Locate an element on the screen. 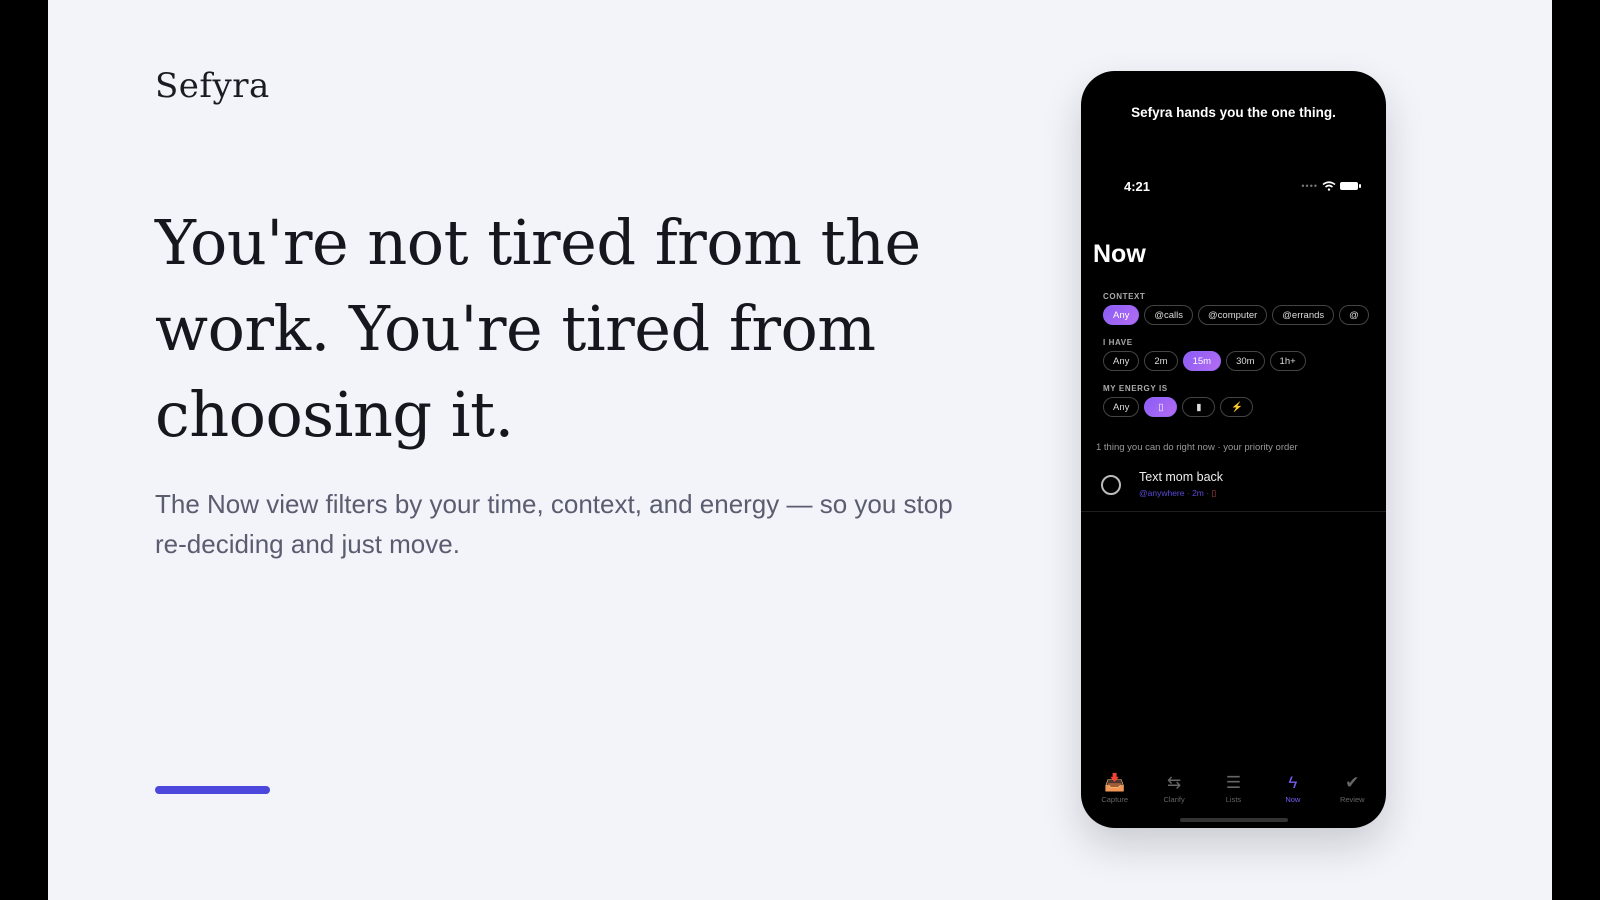  time-label: I HAVE is located at coordinates (1118, 342).